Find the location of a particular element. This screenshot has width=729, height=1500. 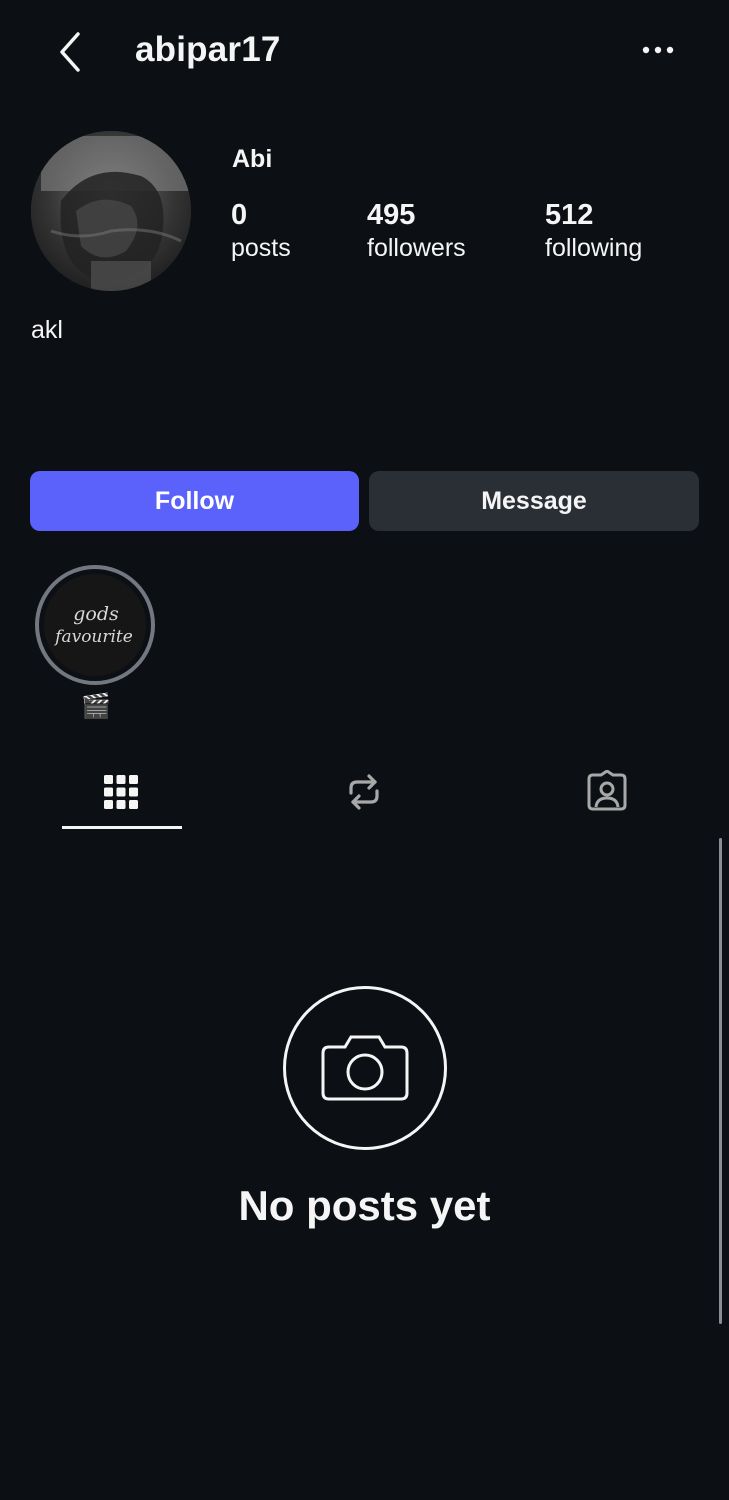

followers-stat: 495 followers is located at coordinates (416, 230).